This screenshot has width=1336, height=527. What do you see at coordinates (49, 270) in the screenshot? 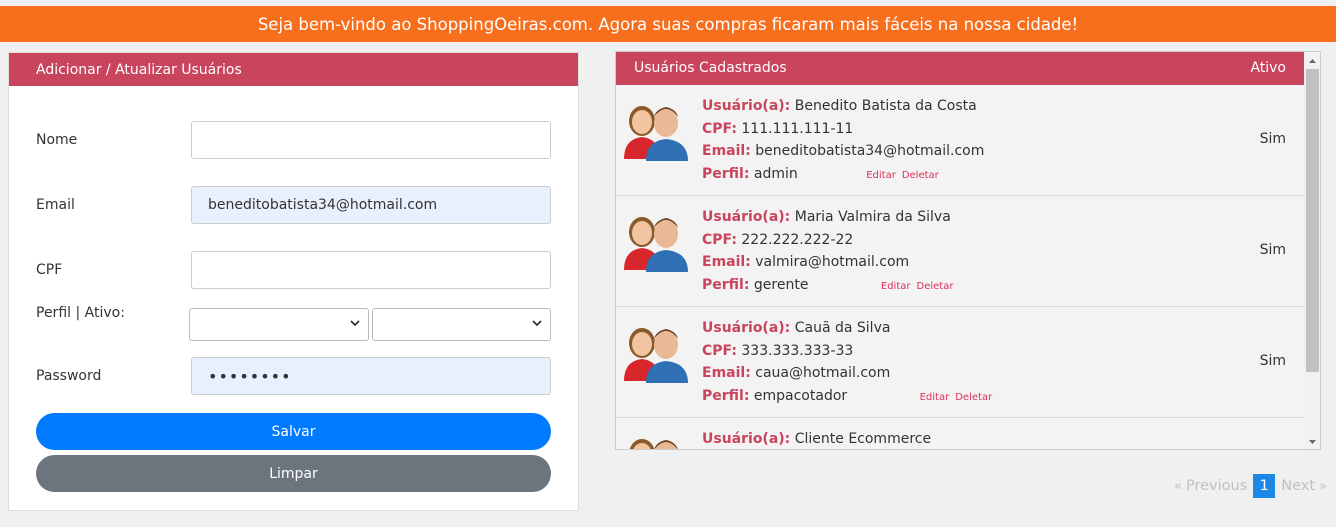
I see `cpf-label: CPF` at bounding box center [49, 270].